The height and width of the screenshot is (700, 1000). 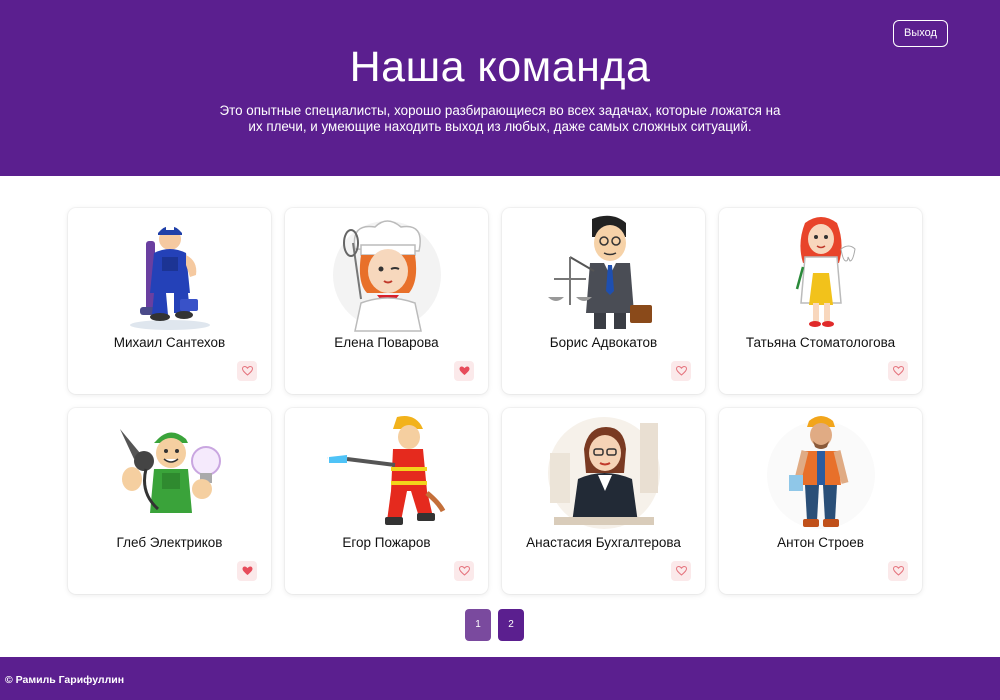 I want to click on member-name: Глеб Электриков, so click(x=169, y=542).